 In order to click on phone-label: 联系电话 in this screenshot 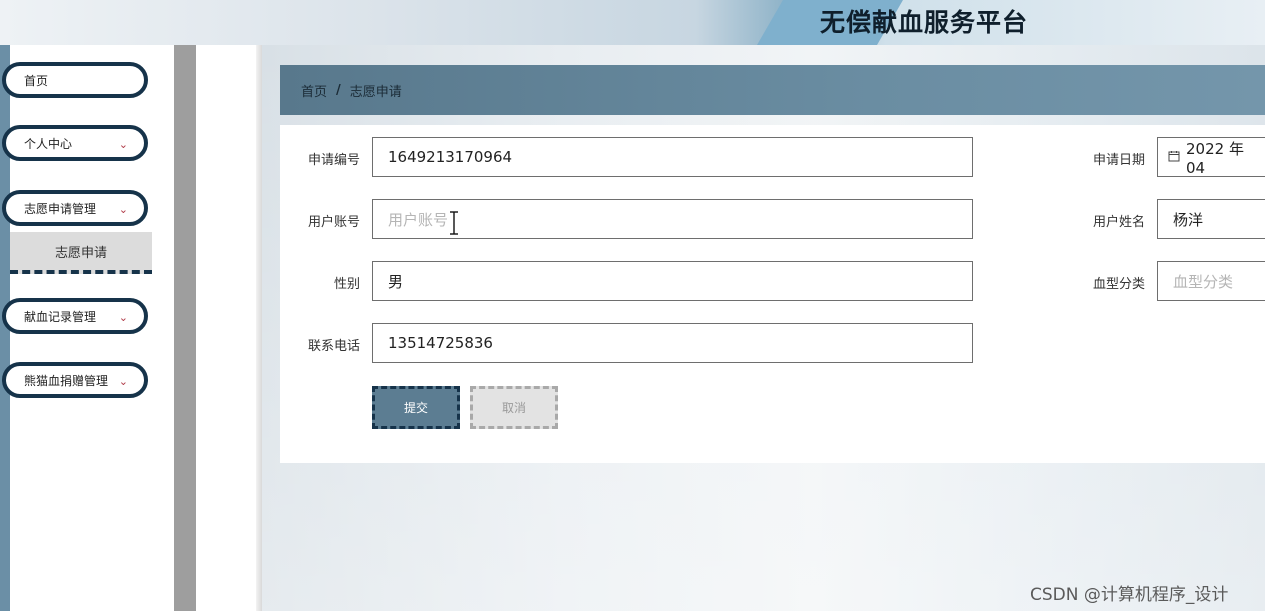, I will do `click(333, 346)`.